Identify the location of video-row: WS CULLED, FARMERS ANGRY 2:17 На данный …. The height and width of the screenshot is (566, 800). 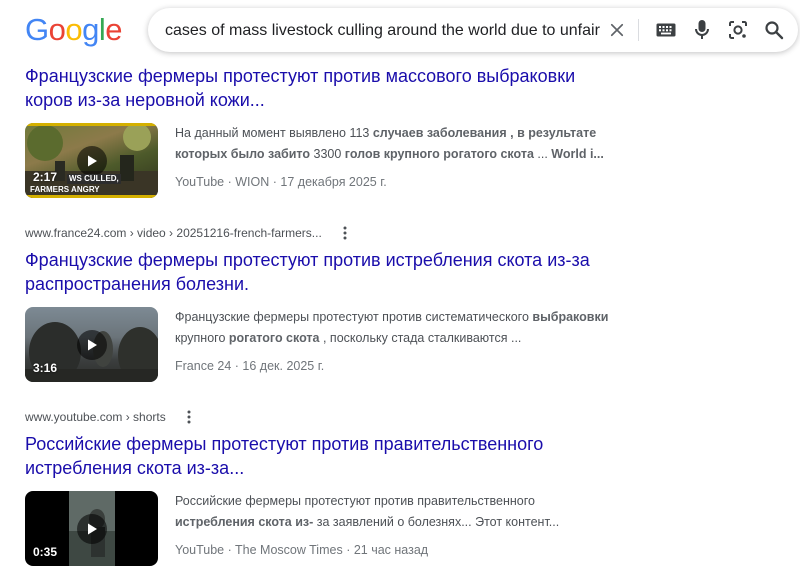
(325, 160).